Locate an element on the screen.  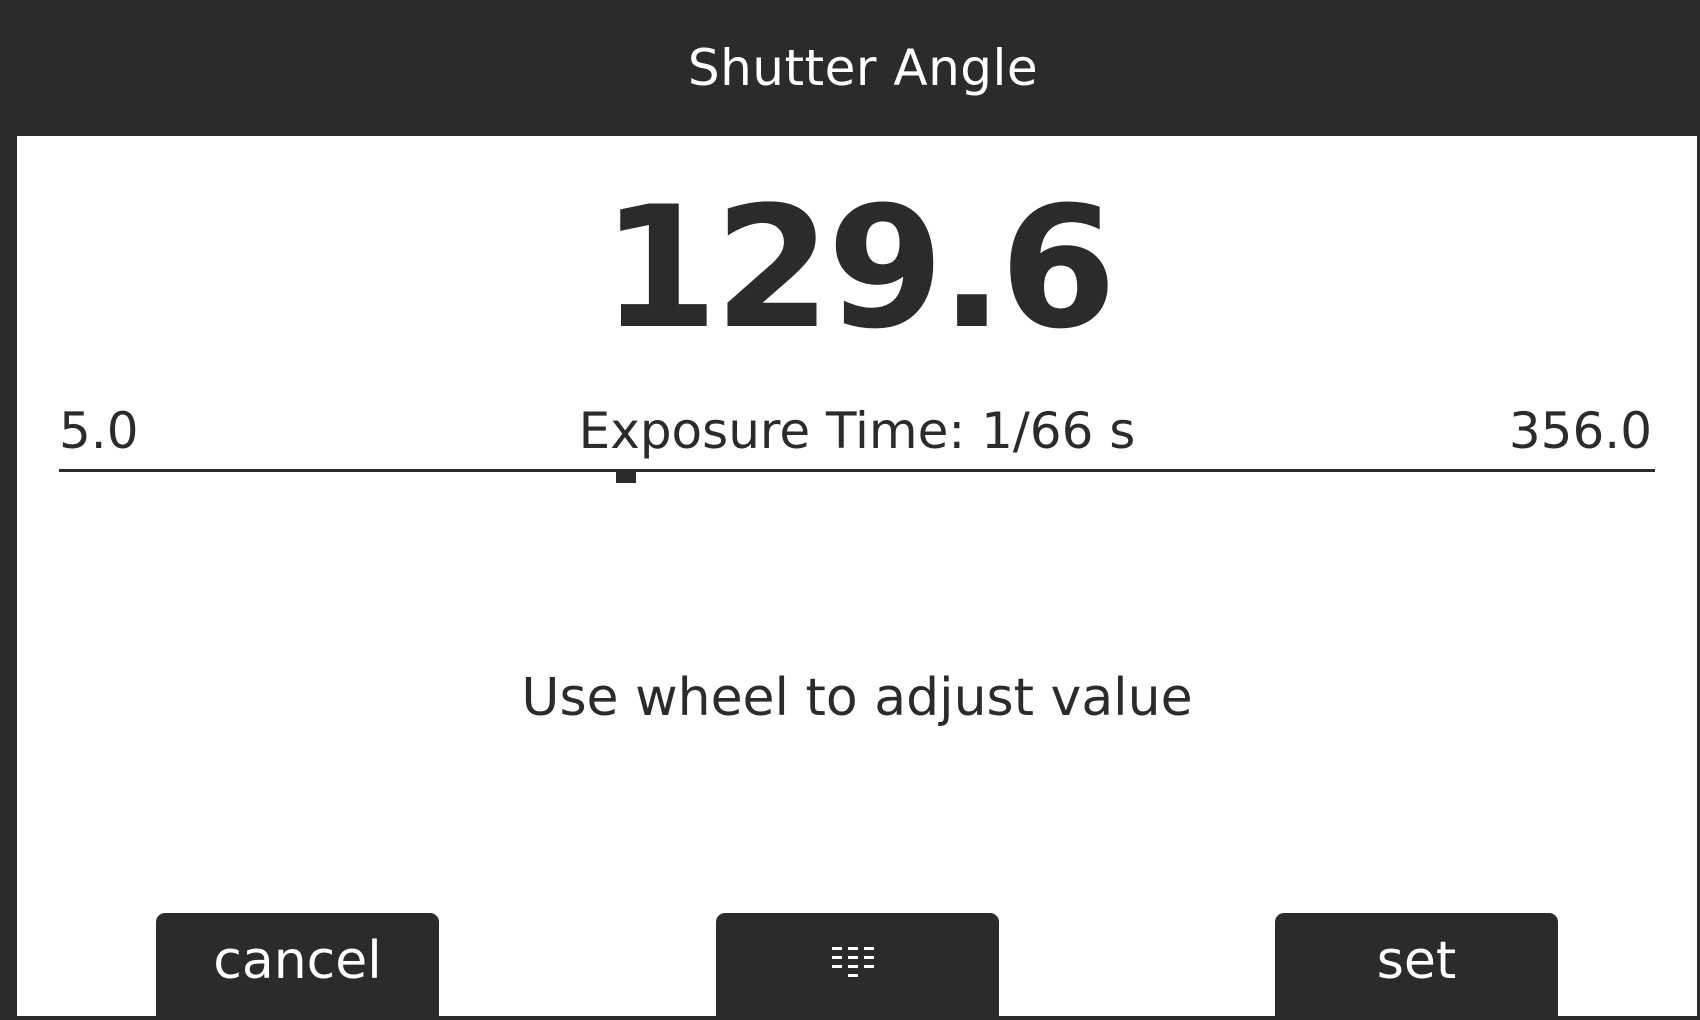
current-value: 129.6 is located at coordinates (858, 268).